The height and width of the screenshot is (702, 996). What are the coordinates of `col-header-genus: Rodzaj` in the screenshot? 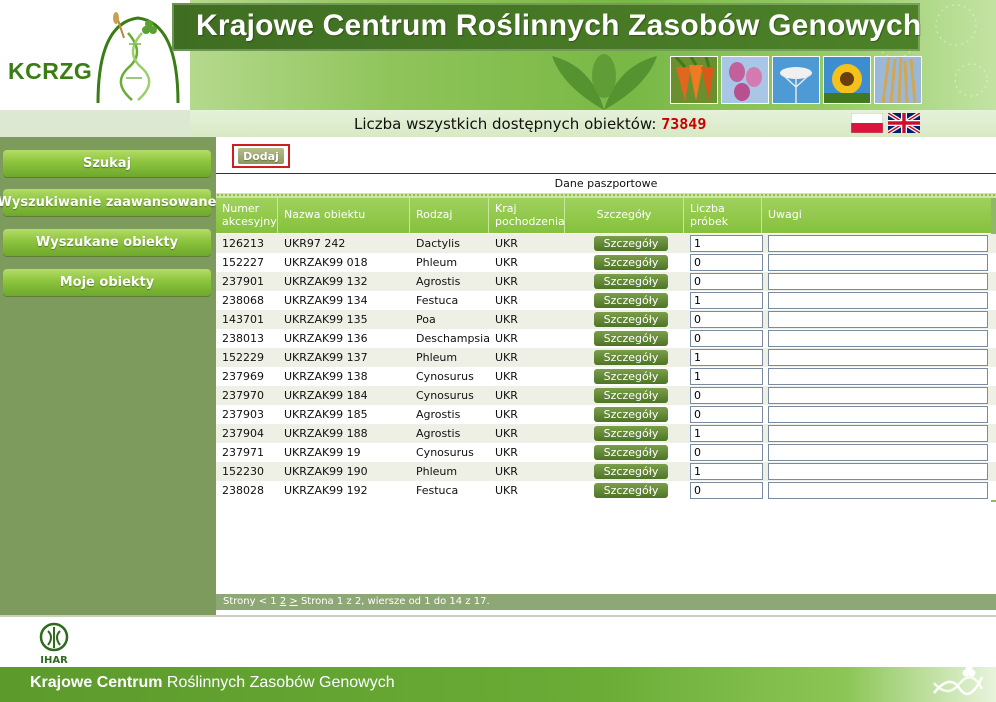 It's located at (449, 215).